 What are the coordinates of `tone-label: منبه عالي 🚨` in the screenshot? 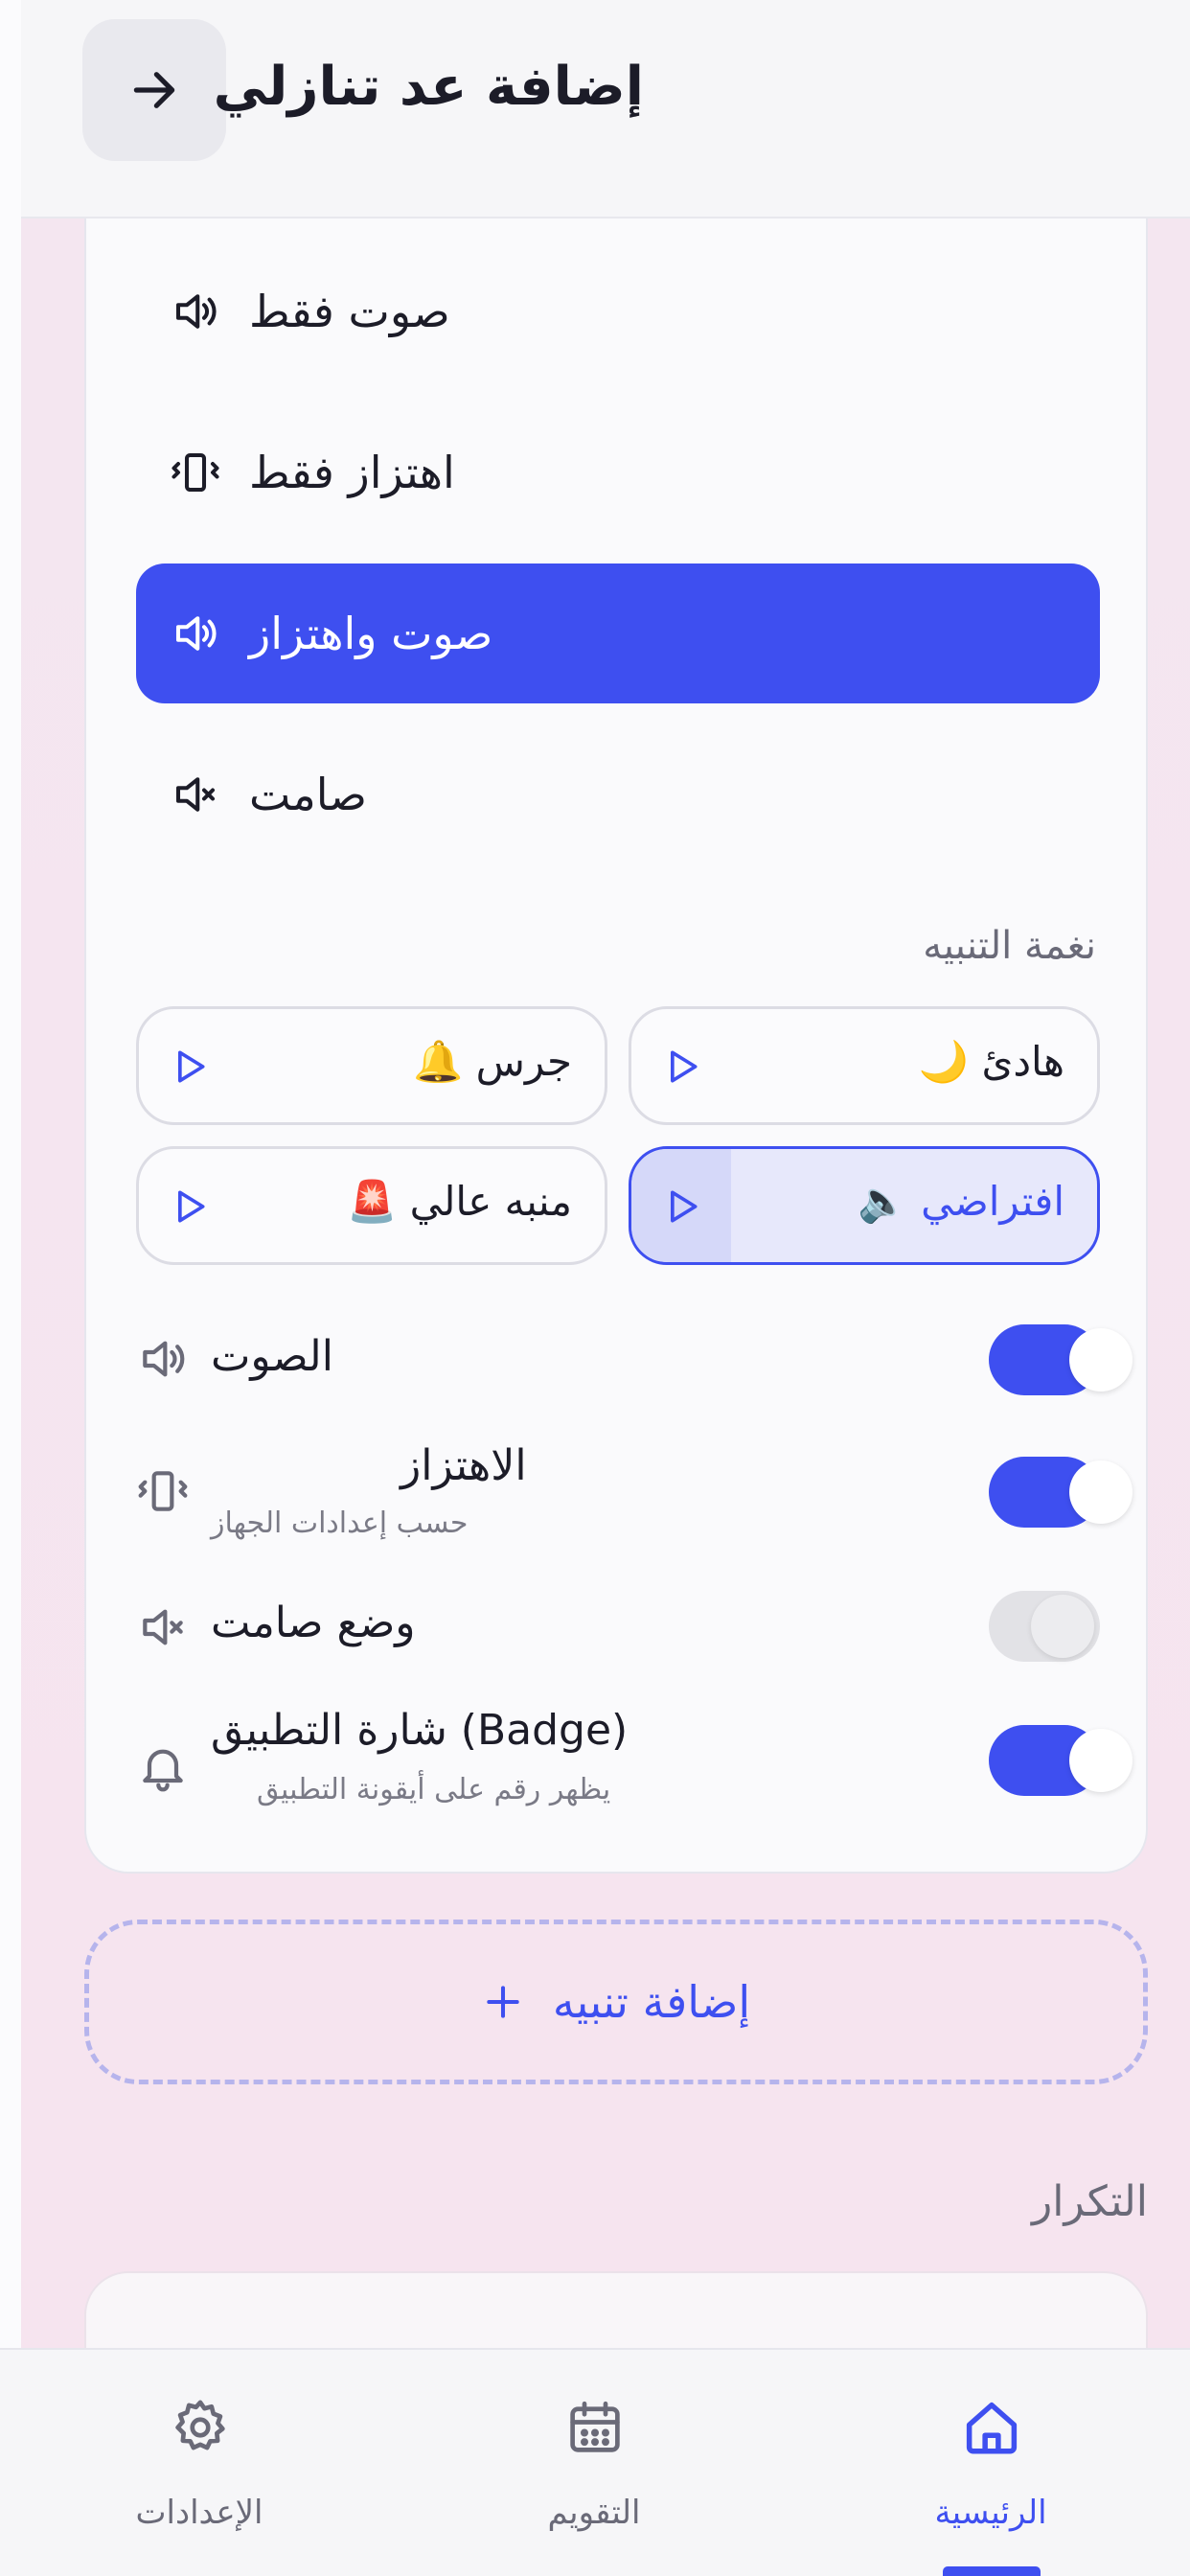 It's located at (459, 1201).